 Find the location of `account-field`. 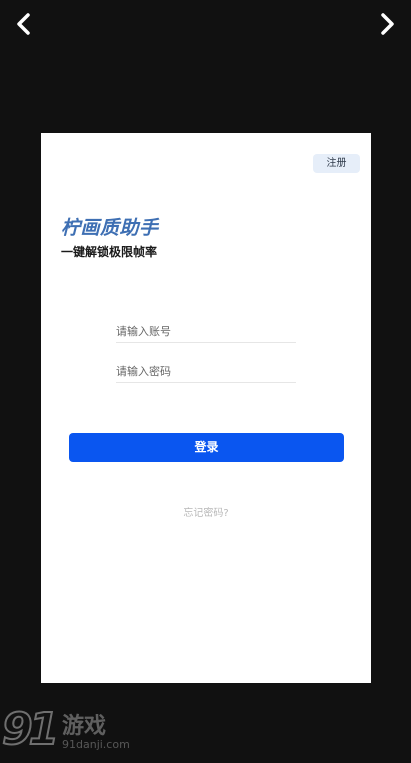

account-field is located at coordinates (206, 331).